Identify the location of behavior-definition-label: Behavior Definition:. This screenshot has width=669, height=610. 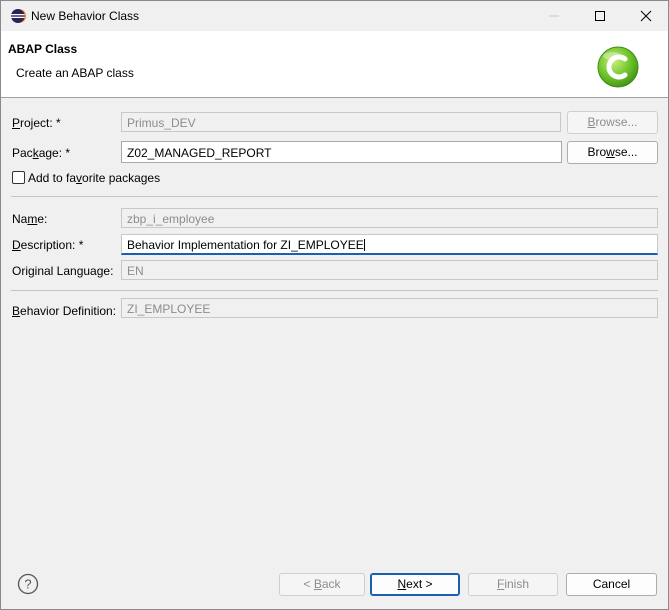
(64, 311).